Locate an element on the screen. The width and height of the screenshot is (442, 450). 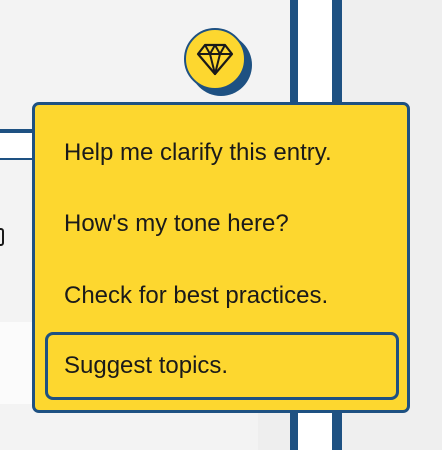
assistant-trigger-button is located at coordinates (215, 59).